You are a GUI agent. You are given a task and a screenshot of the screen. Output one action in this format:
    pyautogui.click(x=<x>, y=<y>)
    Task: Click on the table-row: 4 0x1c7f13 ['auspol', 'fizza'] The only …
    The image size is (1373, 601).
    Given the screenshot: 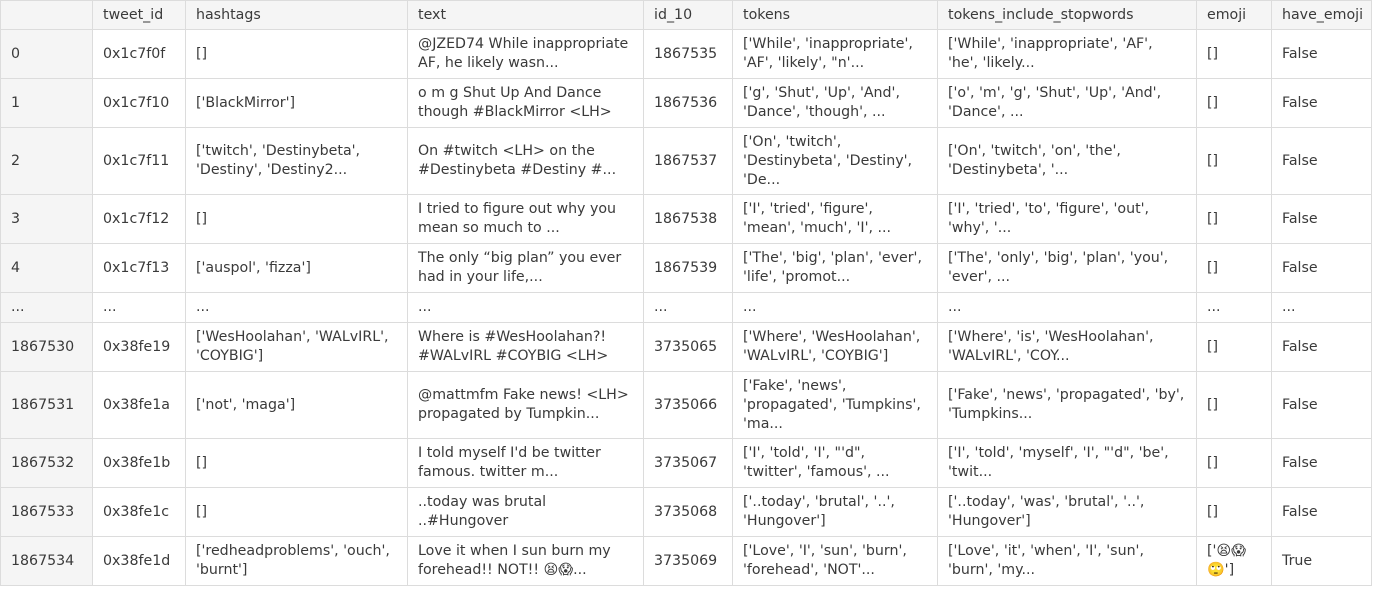 What is the action you would take?
    pyautogui.click(x=686, y=268)
    